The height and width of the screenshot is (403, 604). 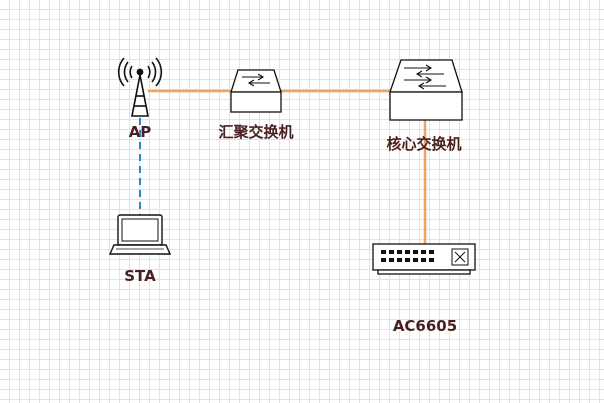 What do you see at coordinates (140, 234) in the screenshot?
I see `laptop-icon` at bounding box center [140, 234].